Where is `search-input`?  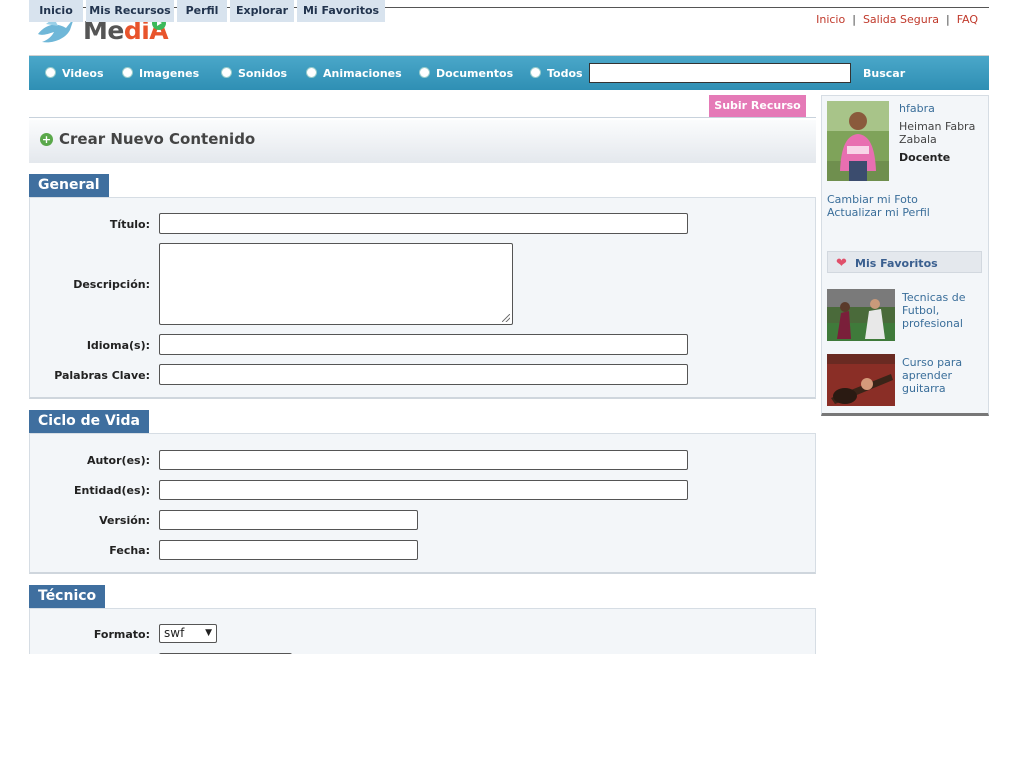 search-input is located at coordinates (720, 73).